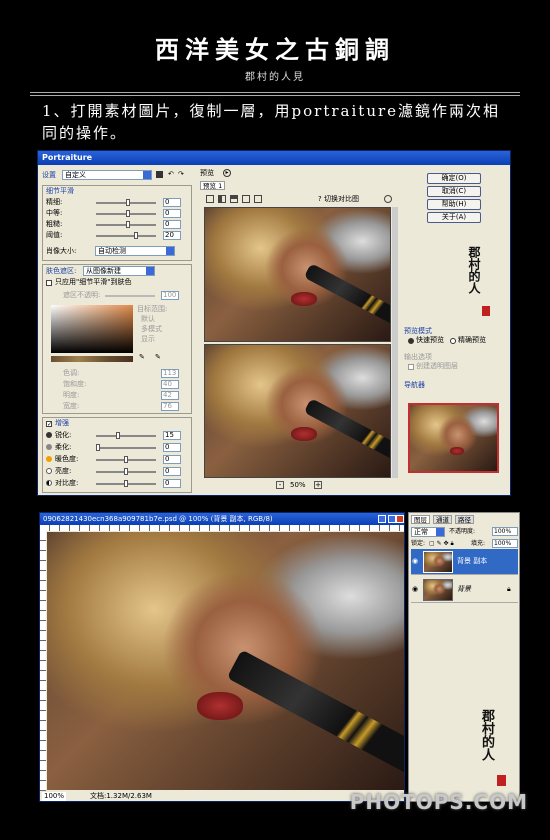 This screenshot has width=550, height=840. What do you see at coordinates (130, 296) in the screenshot?
I see `mask-opacity-slider` at bounding box center [130, 296].